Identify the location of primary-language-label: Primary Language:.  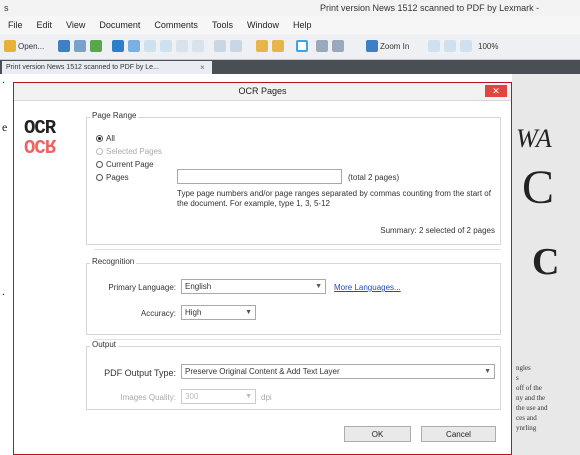
(142, 287).